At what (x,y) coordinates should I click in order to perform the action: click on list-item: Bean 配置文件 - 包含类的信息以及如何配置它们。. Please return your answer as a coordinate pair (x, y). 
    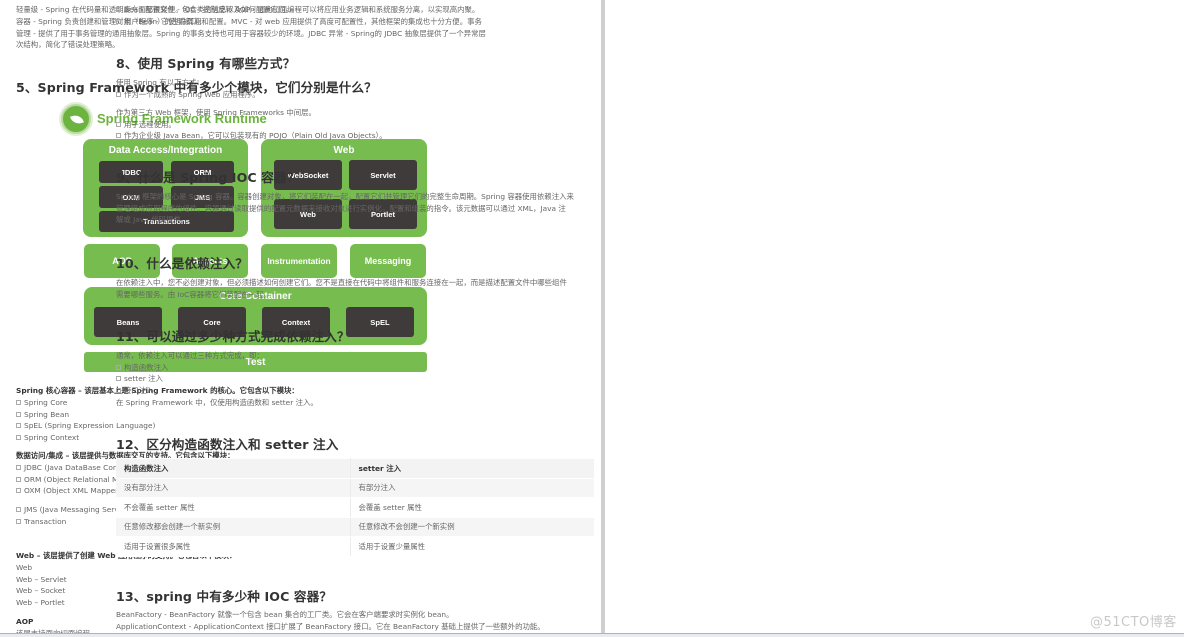
    Looking at the image, I should click on (204, 10).